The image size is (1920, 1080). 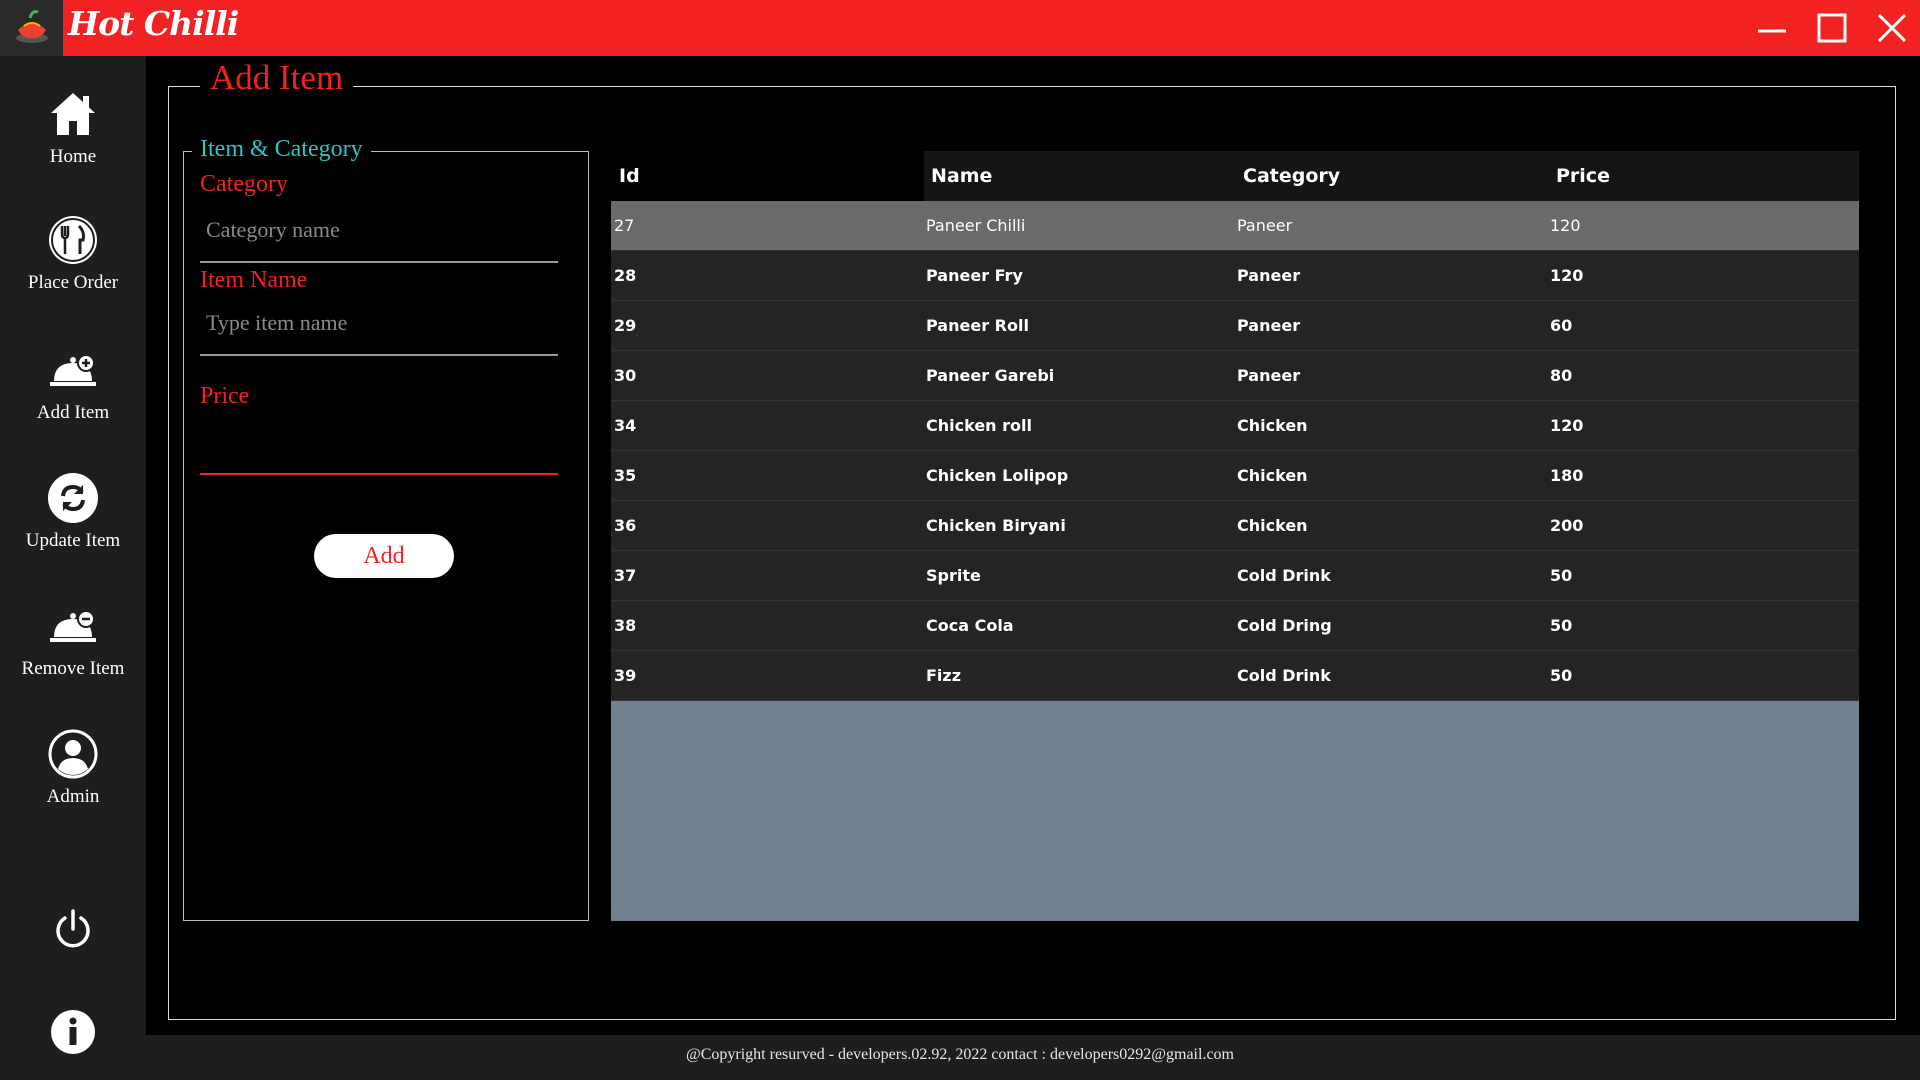 I want to click on price-input, so click(x=379, y=448).